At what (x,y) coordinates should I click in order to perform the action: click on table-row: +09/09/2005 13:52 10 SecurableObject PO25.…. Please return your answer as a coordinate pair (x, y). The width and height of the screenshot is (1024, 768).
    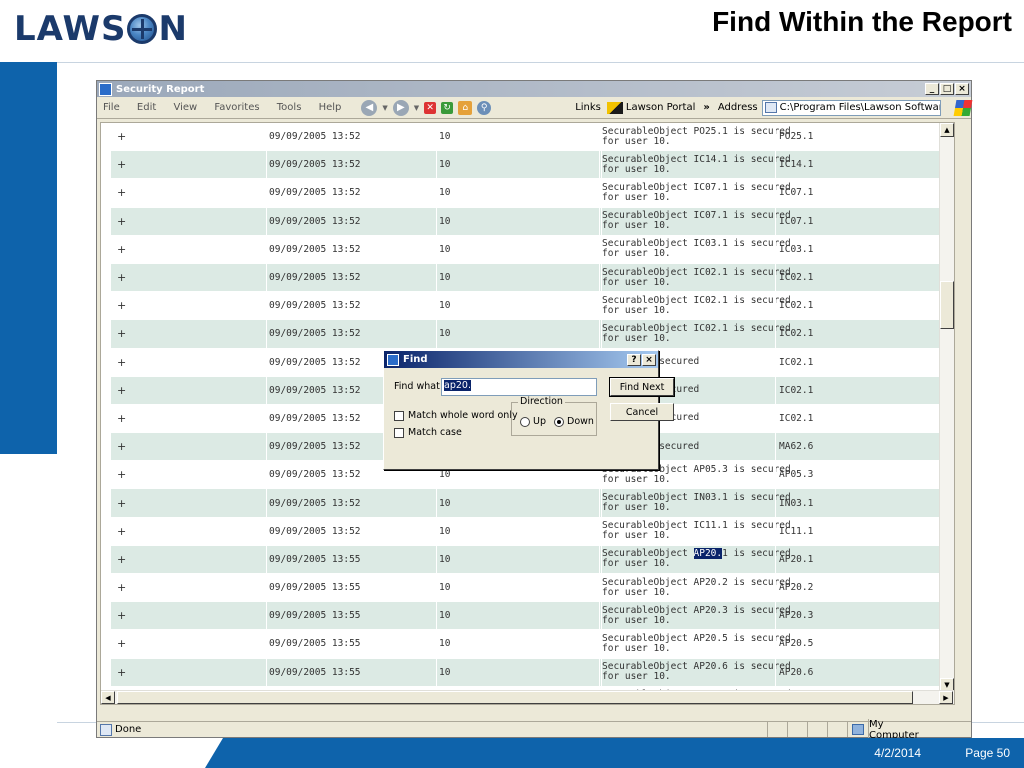
    Looking at the image, I should click on (528, 137).